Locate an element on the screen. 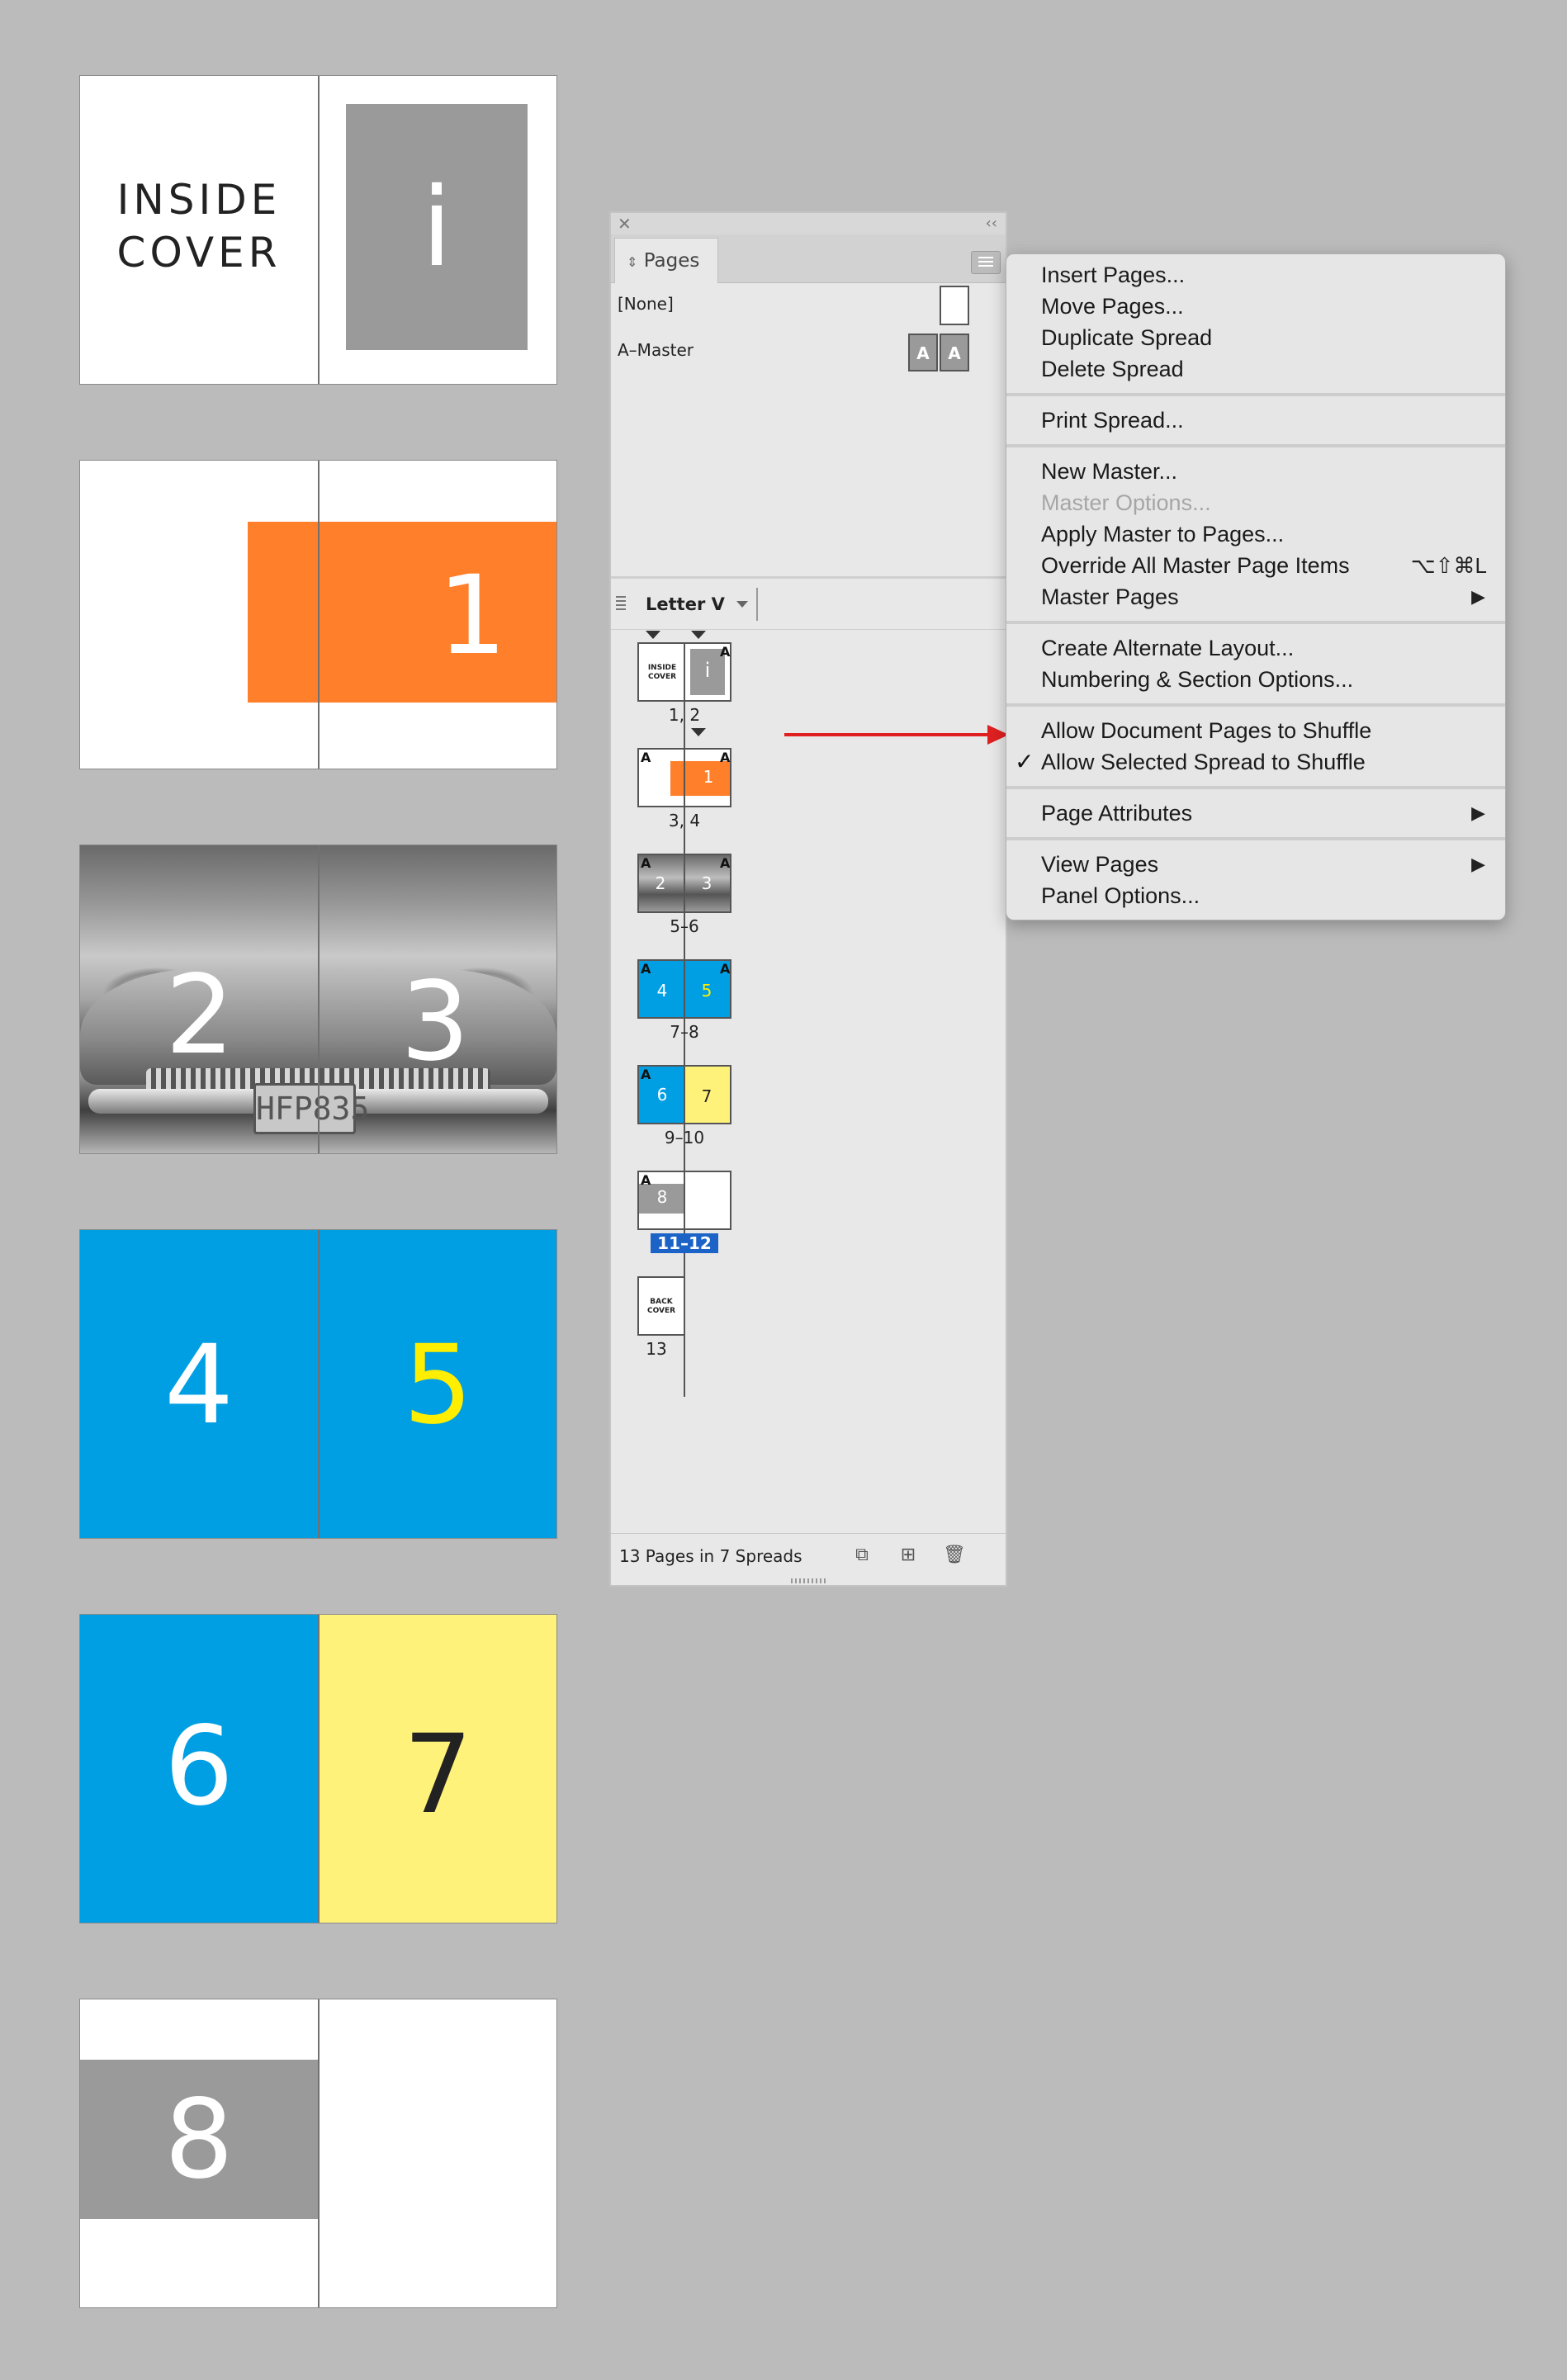 The width and height of the screenshot is (1567, 2380). spread-8: 8 is located at coordinates (318, 2153).